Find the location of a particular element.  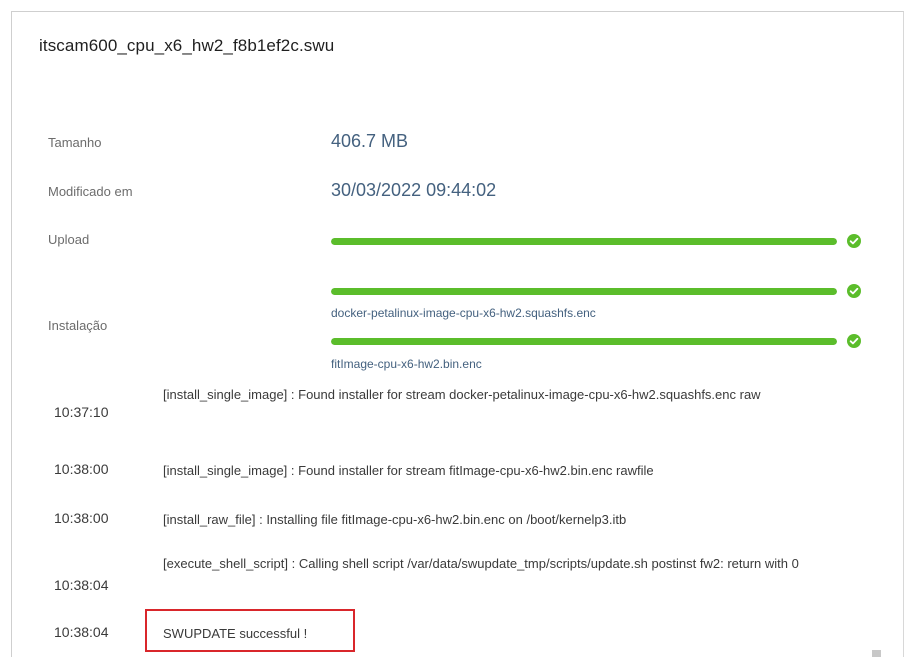

success-highlight-box is located at coordinates (250, 630).